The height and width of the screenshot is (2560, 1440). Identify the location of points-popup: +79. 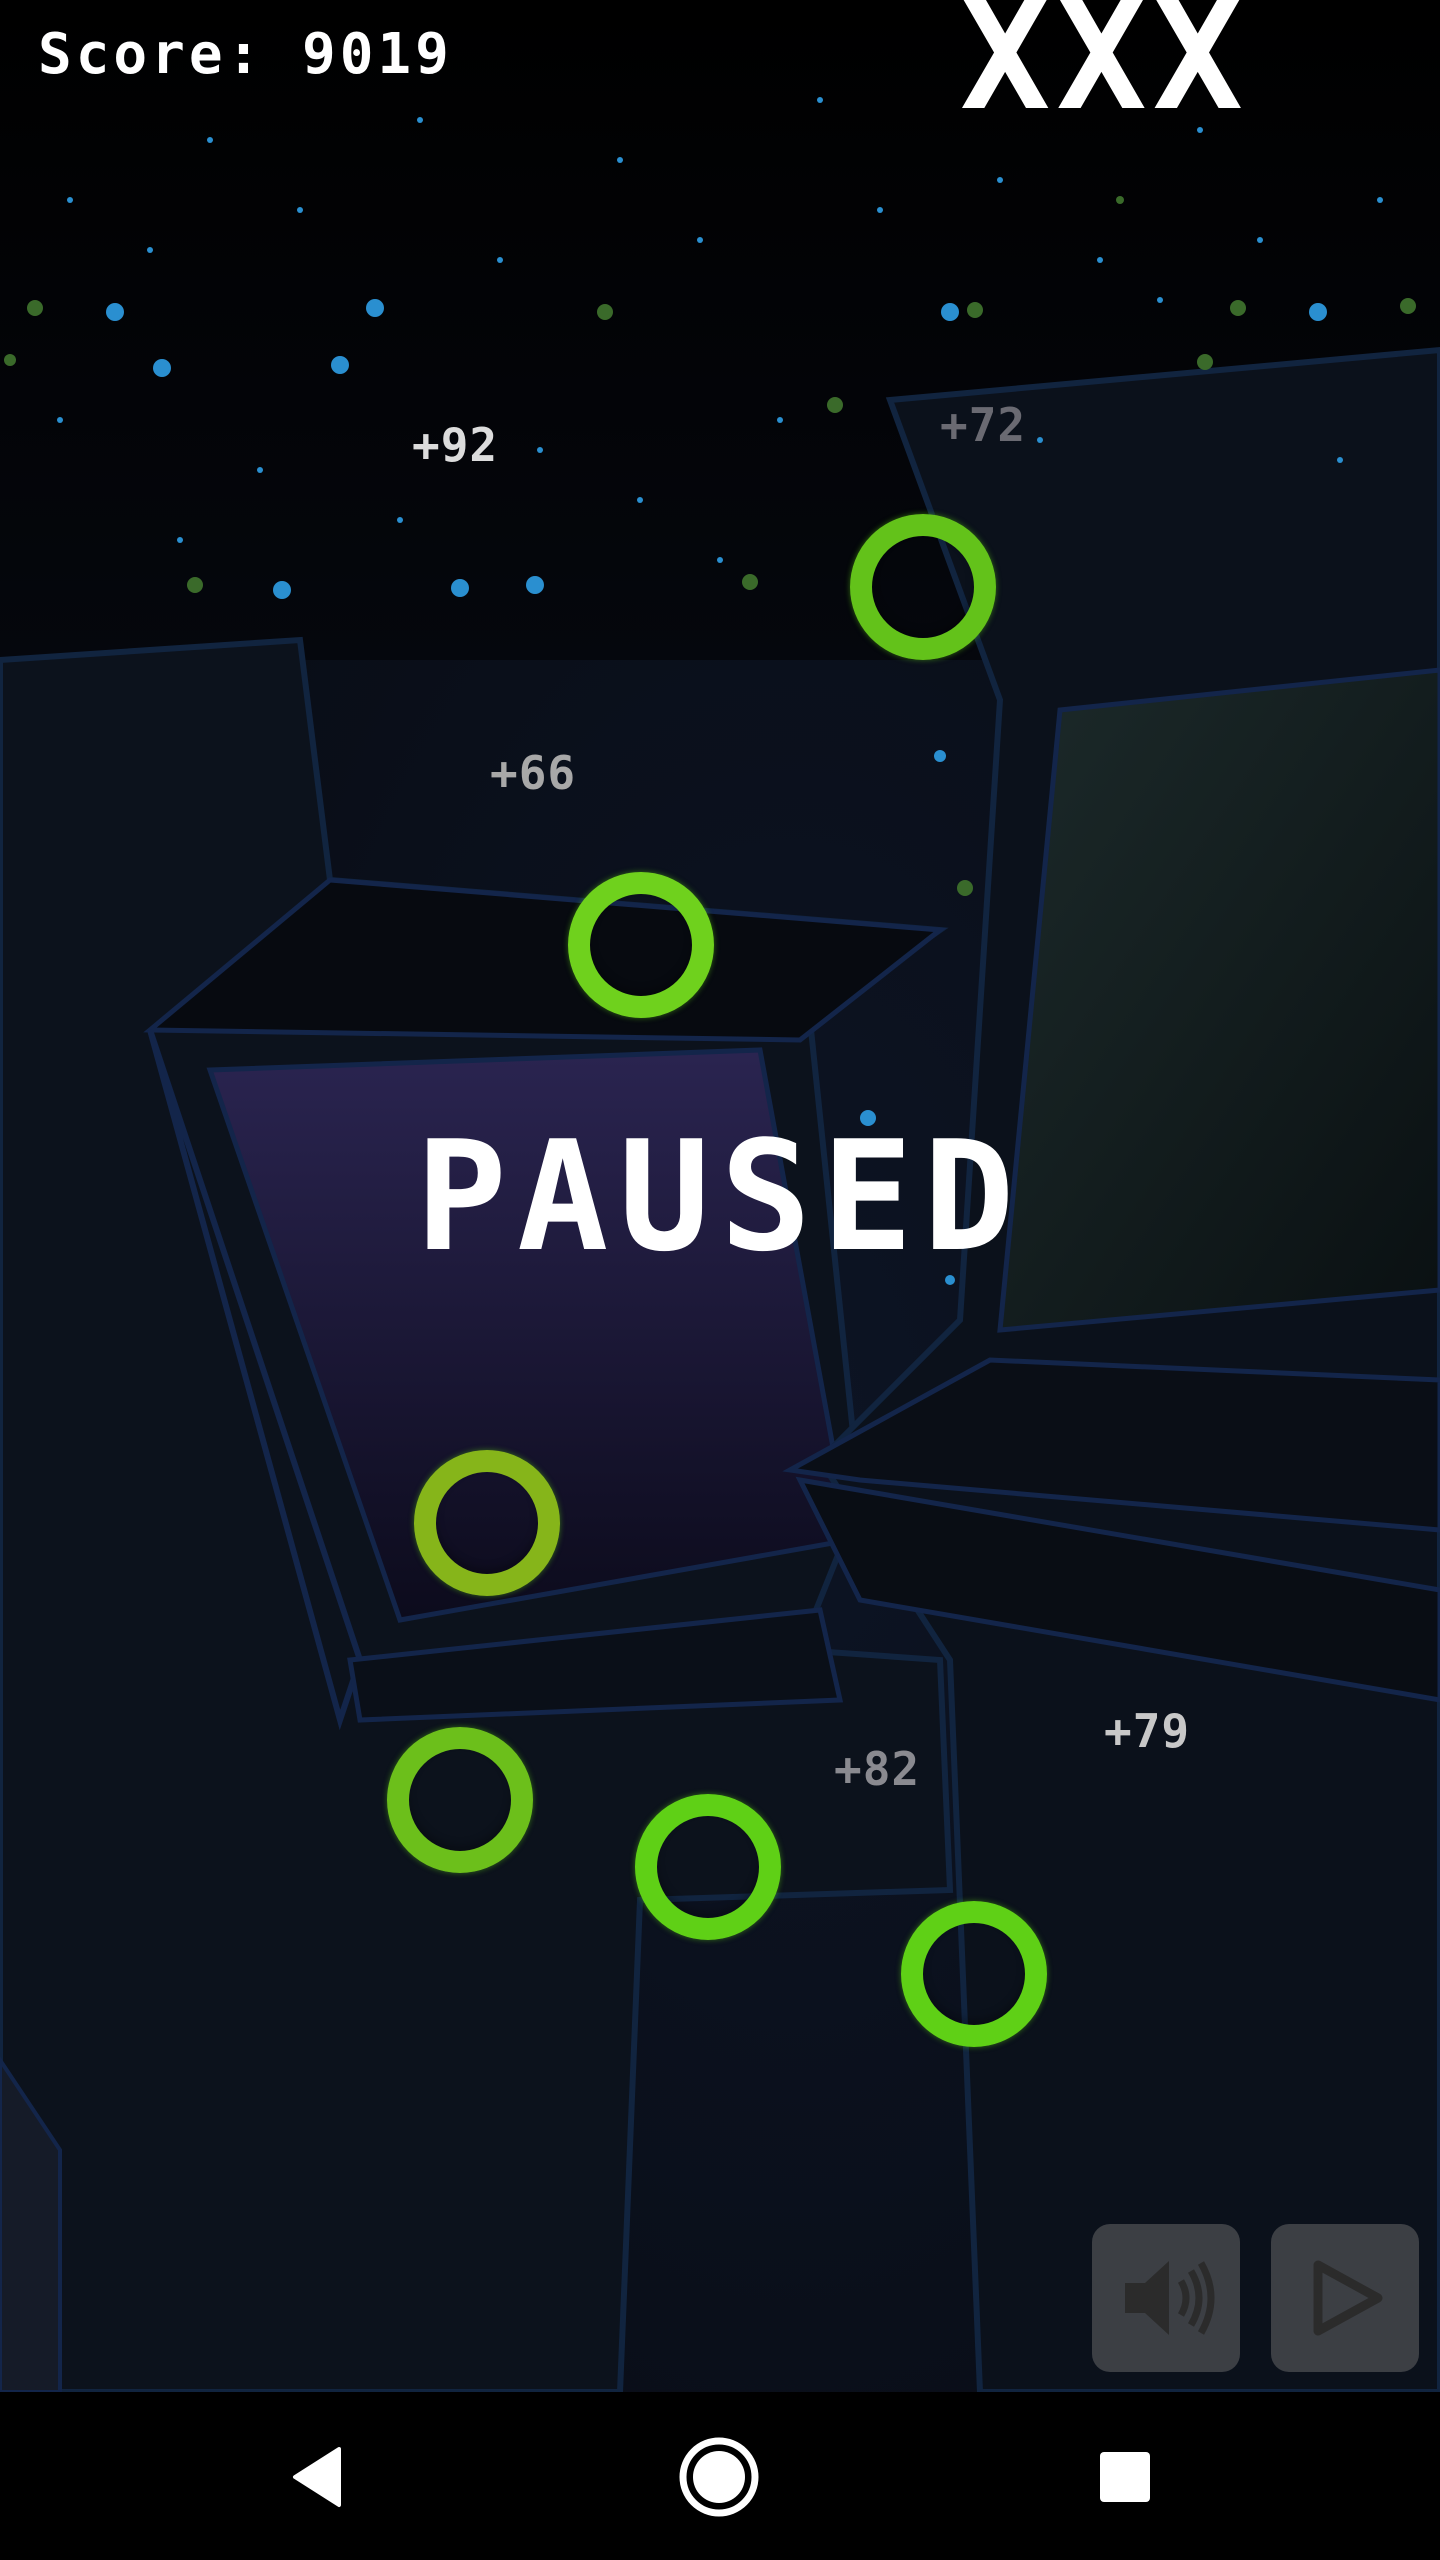
(1147, 1731).